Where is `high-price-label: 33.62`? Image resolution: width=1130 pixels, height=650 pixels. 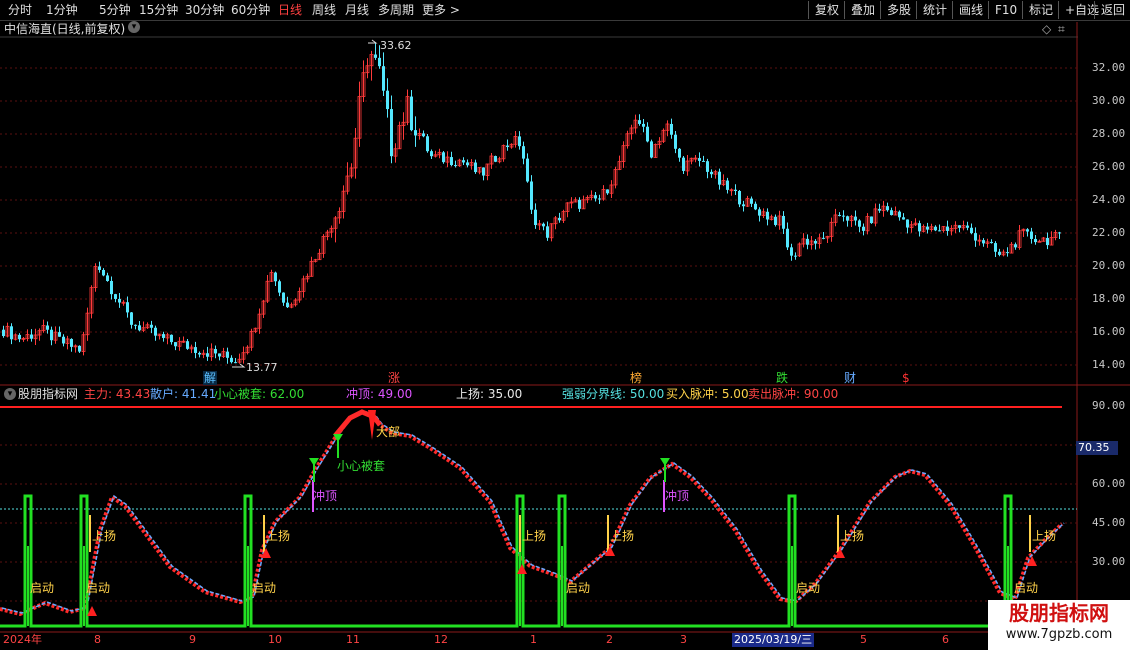
high-price-label: 33.62 is located at coordinates (396, 45).